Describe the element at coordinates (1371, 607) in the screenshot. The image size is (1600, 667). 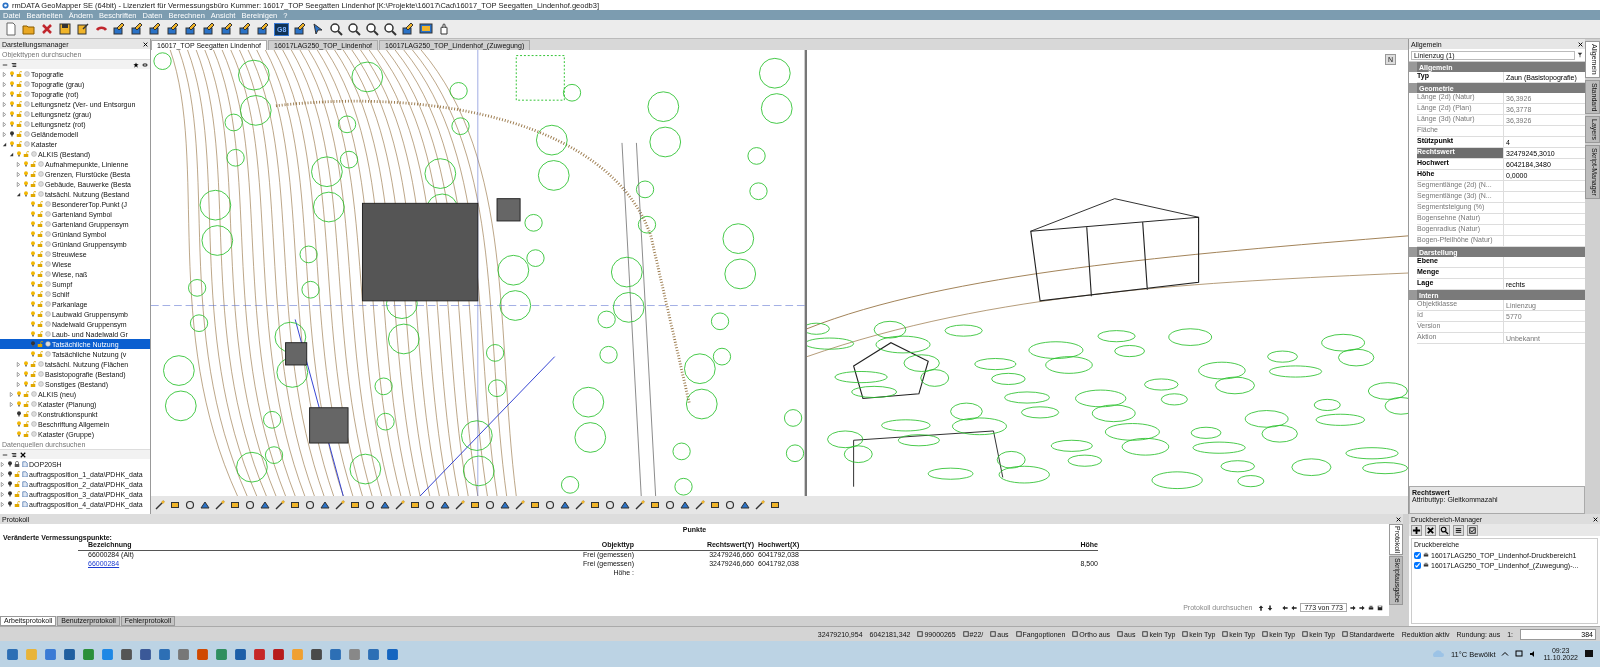
I see `print-icon` at that location.